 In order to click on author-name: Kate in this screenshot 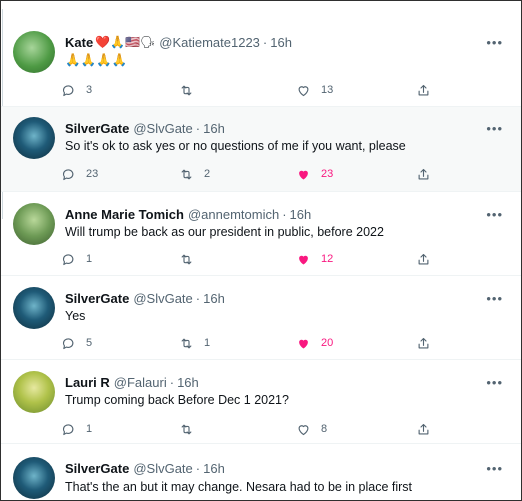, I will do `click(79, 42)`.